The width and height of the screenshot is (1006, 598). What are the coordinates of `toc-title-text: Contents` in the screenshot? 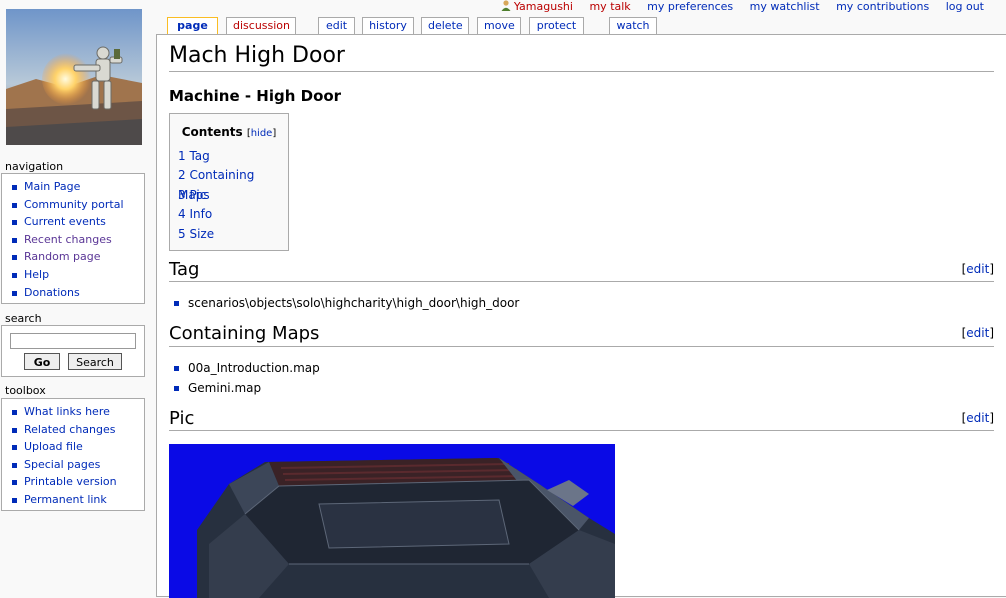 It's located at (212, 132).